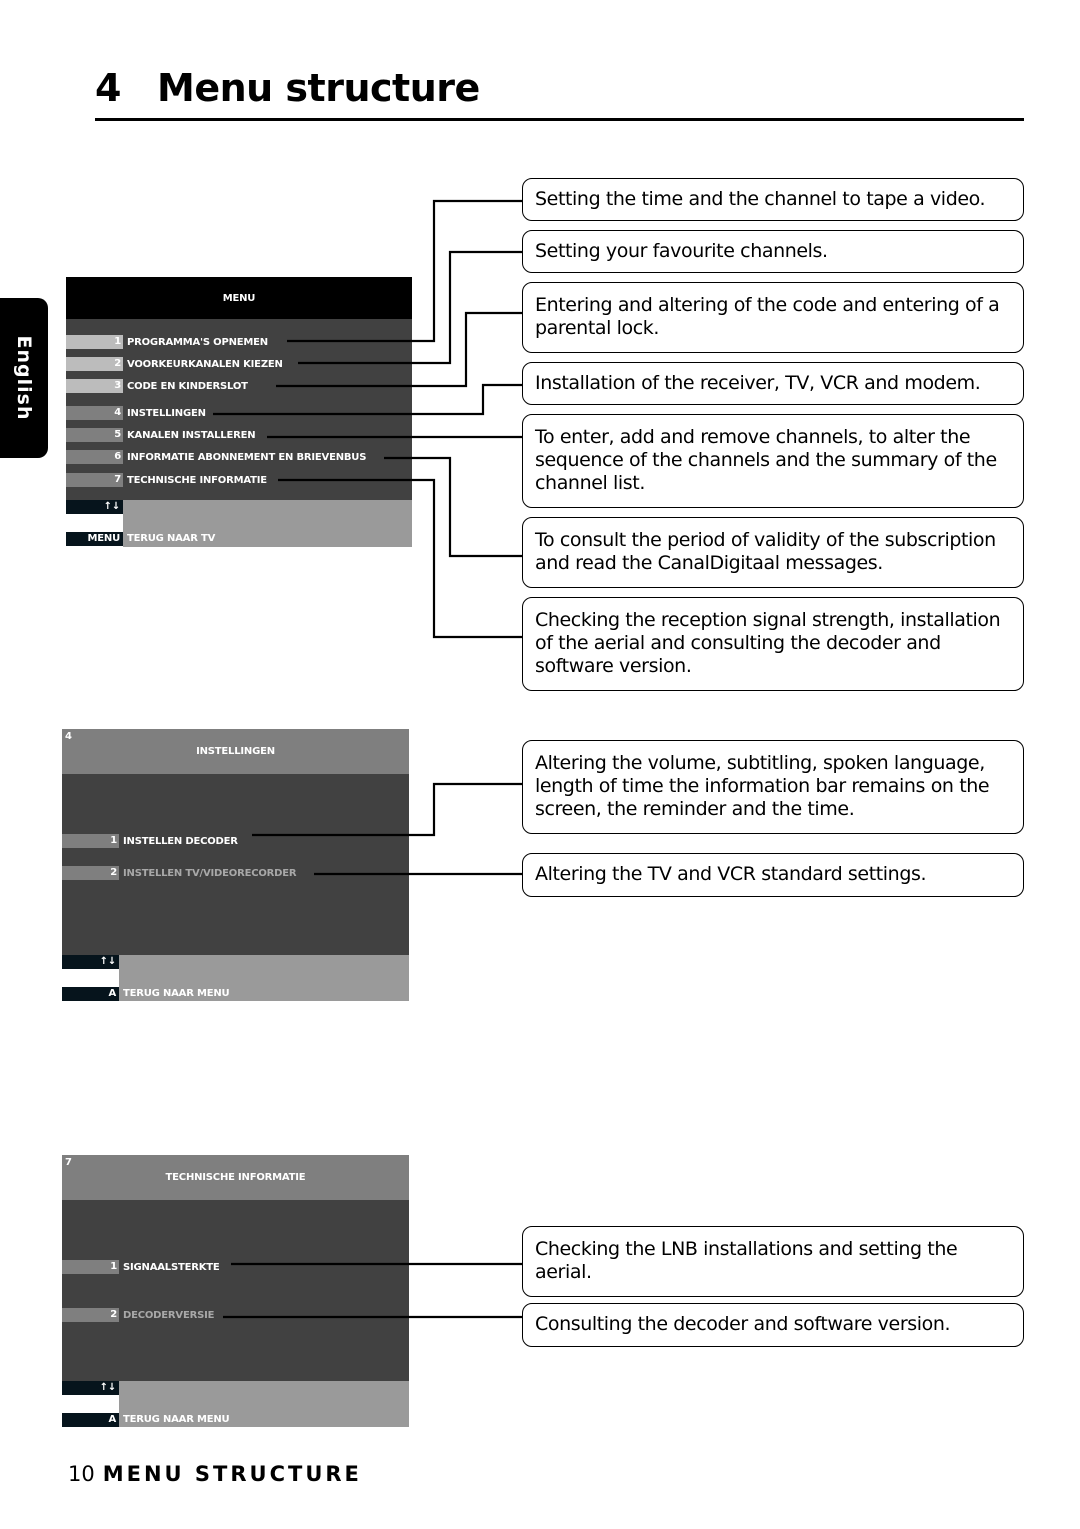  I want to click on settings-menu-body, so click(235, 864).